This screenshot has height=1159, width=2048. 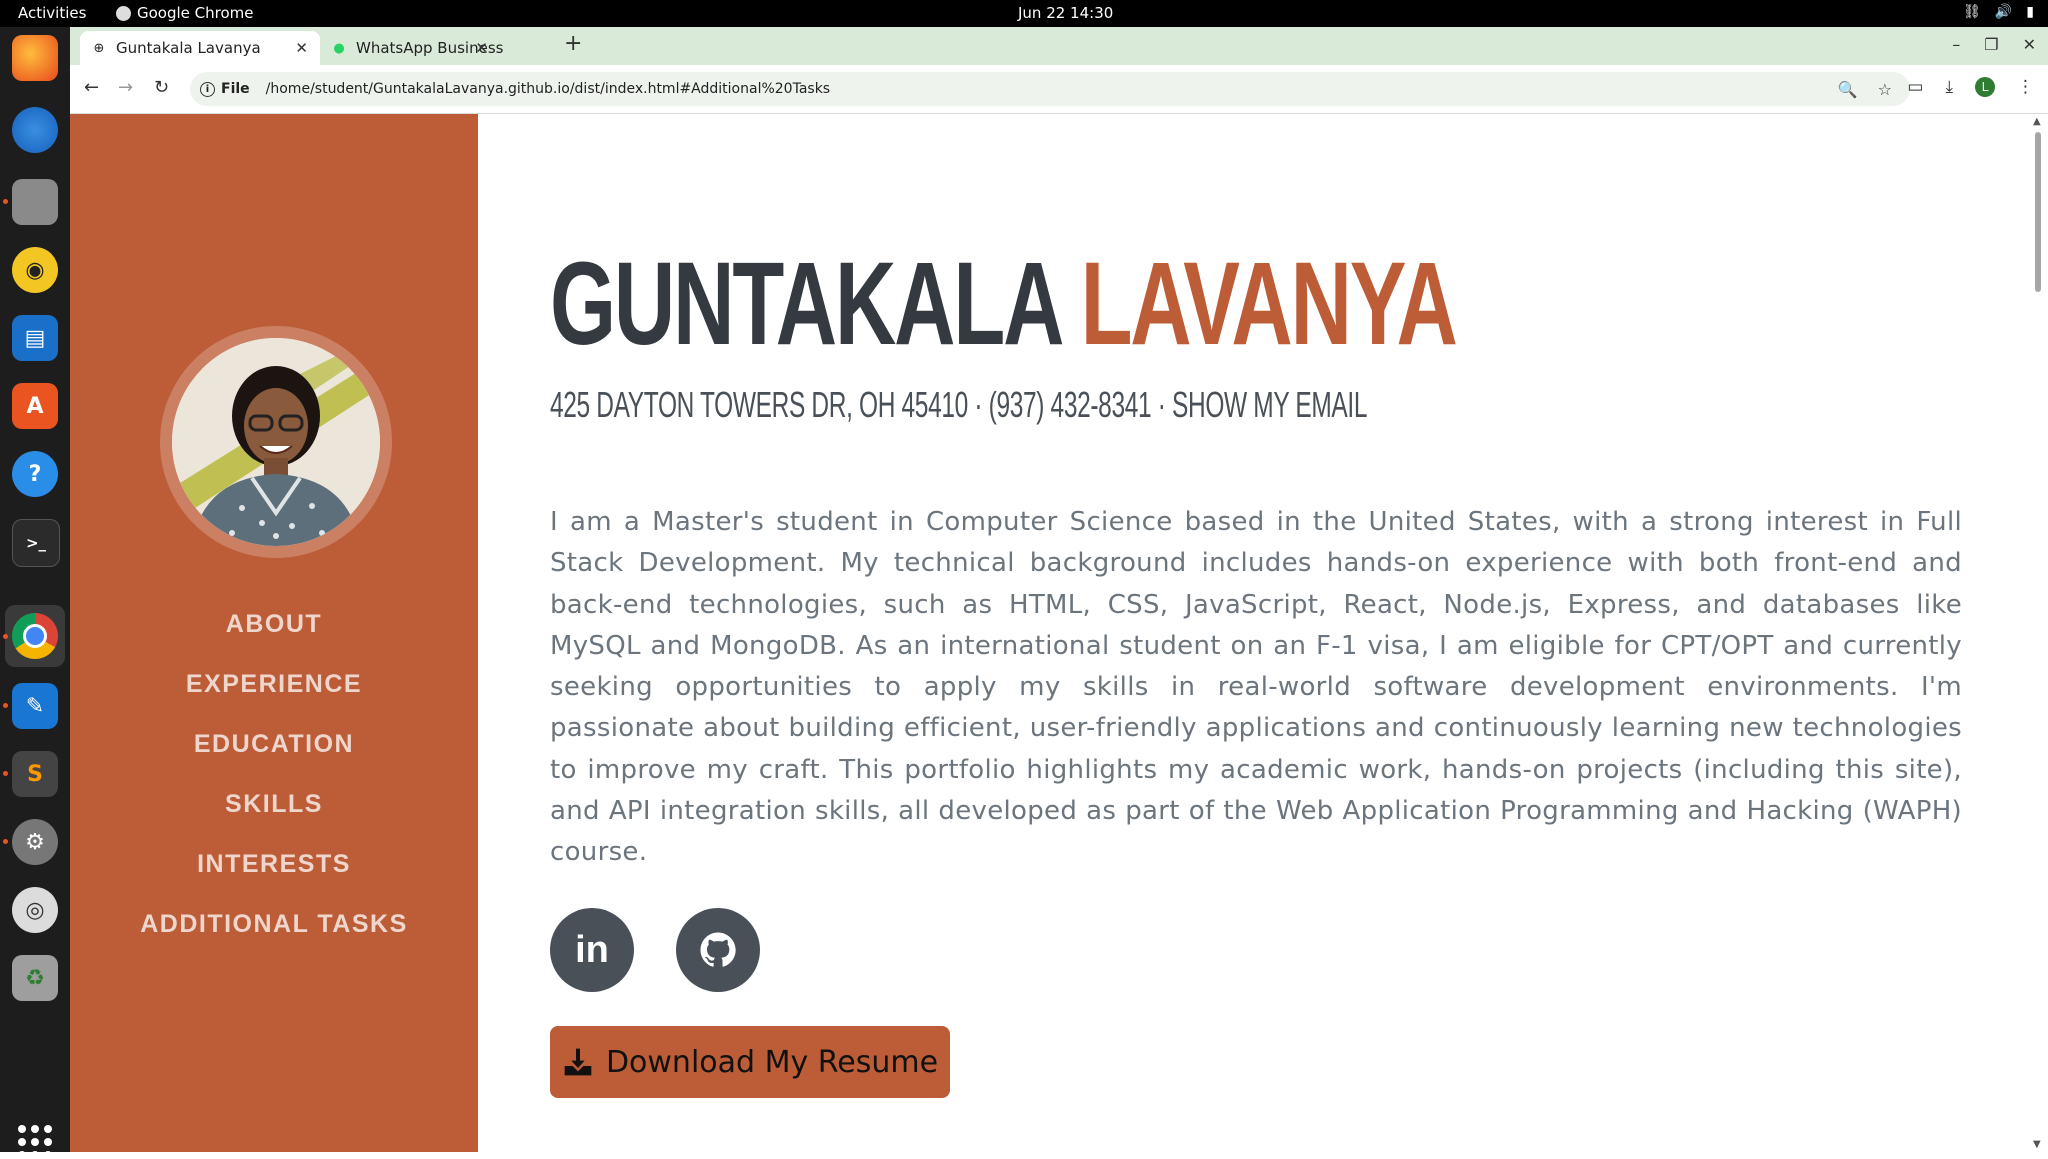 What do you see at coordinates (2038, 633) in the screenshot?
I see `page-scrollbar: ▲ ▼` at bounding box center [2038, 633].